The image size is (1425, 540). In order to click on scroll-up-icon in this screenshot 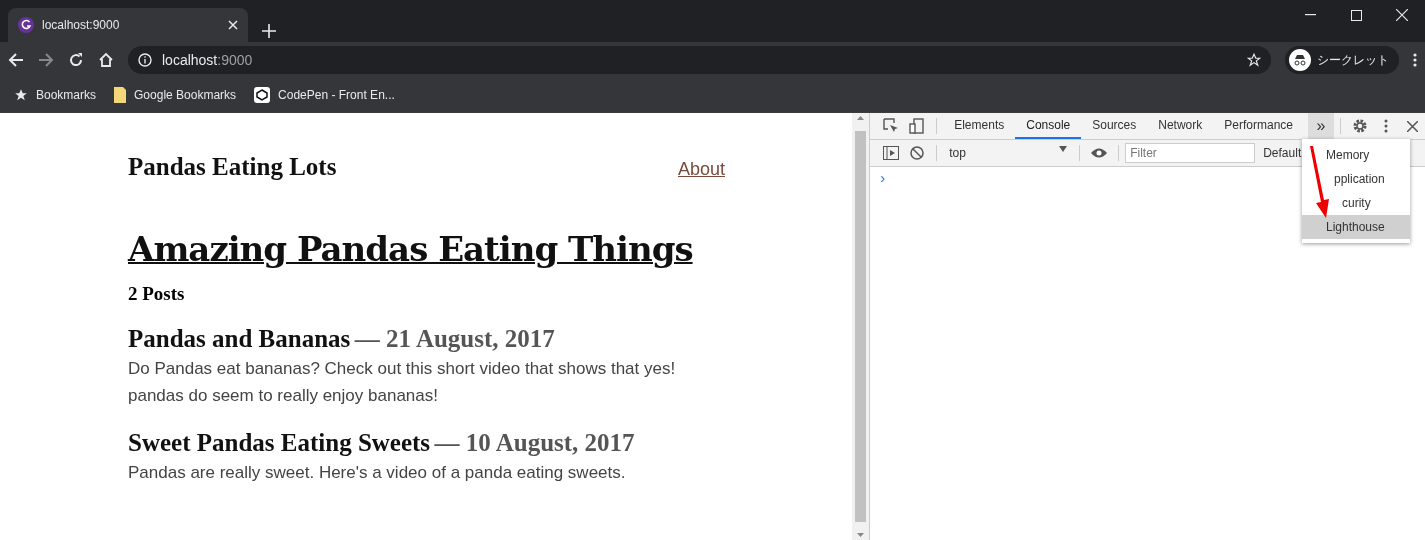, I will do `click(861, 118)`.